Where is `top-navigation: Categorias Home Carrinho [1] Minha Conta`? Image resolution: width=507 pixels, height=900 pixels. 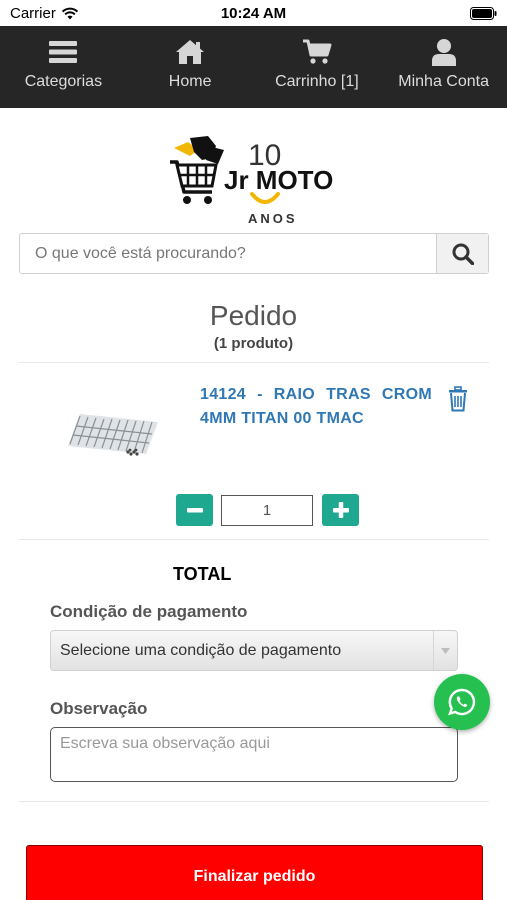
top-navigation: Categorias Home Carrinho [1] Minha Conta is located at coordinates (253, 67).